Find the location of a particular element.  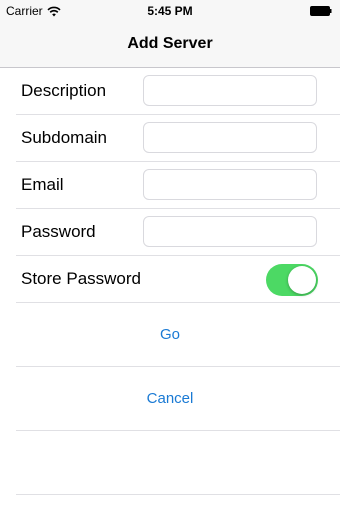

password-label: Password is located at coordinates (58, 231).